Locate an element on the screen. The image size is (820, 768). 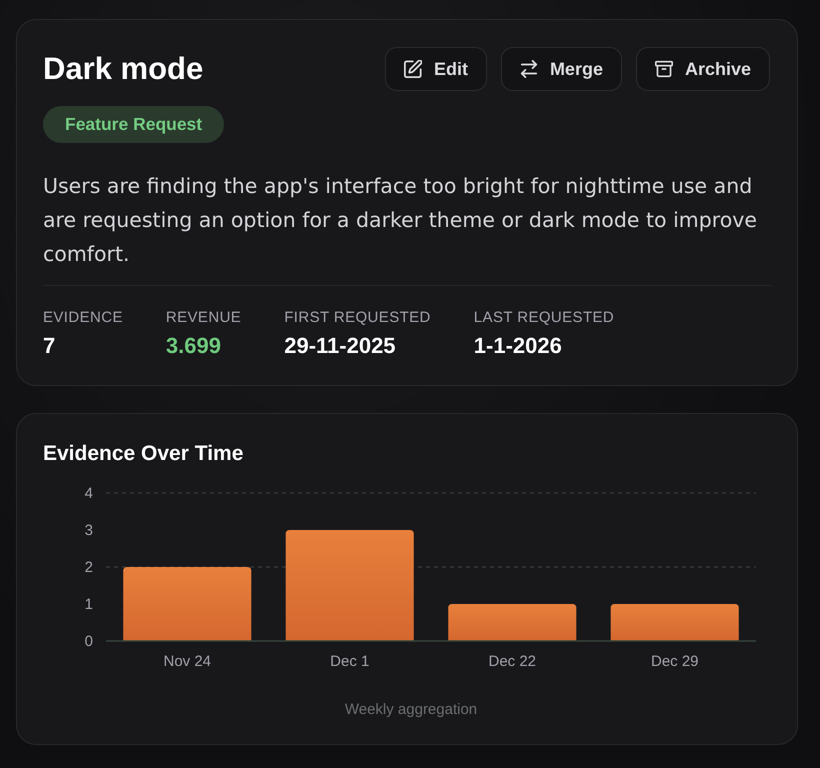
stat-label: REVENUE is located at coordinates (204, 318).